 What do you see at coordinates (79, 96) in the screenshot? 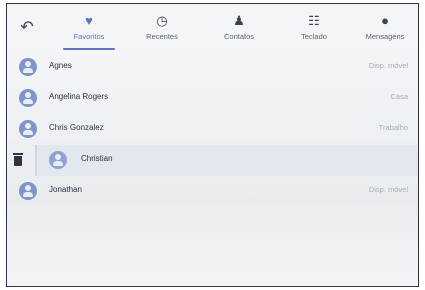
I see `contact-name: Angelina Rogers` at bounding box center [79, 96].